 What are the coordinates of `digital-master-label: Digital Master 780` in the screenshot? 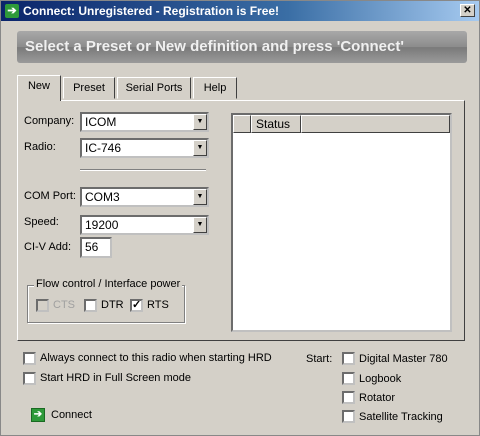 It's located at (403, 359).